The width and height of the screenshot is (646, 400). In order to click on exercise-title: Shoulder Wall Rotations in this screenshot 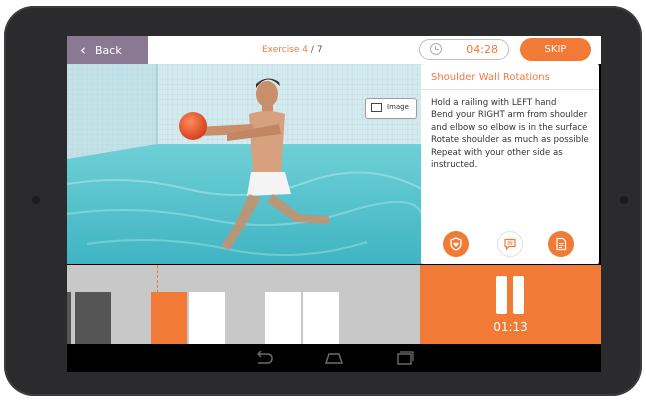, I will do `click(490, 77)`.